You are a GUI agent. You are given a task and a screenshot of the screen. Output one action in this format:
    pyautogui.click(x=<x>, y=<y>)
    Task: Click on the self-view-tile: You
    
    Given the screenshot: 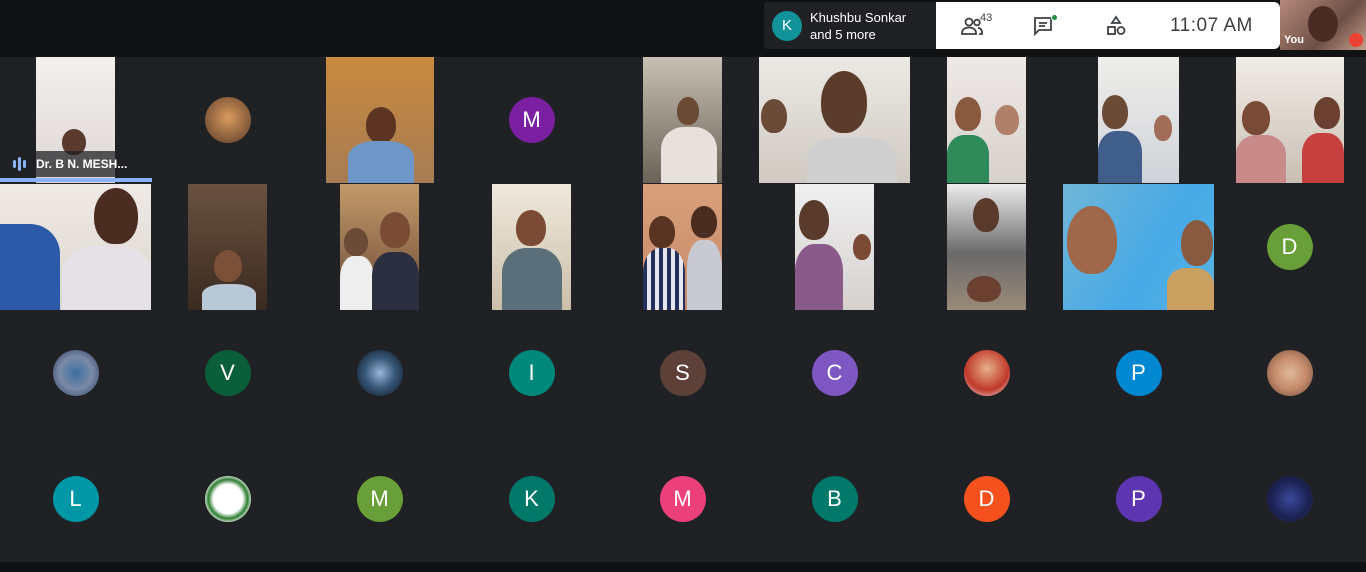 What is the action you would take?
    pyautogui.click(x=1323, y=25)
    